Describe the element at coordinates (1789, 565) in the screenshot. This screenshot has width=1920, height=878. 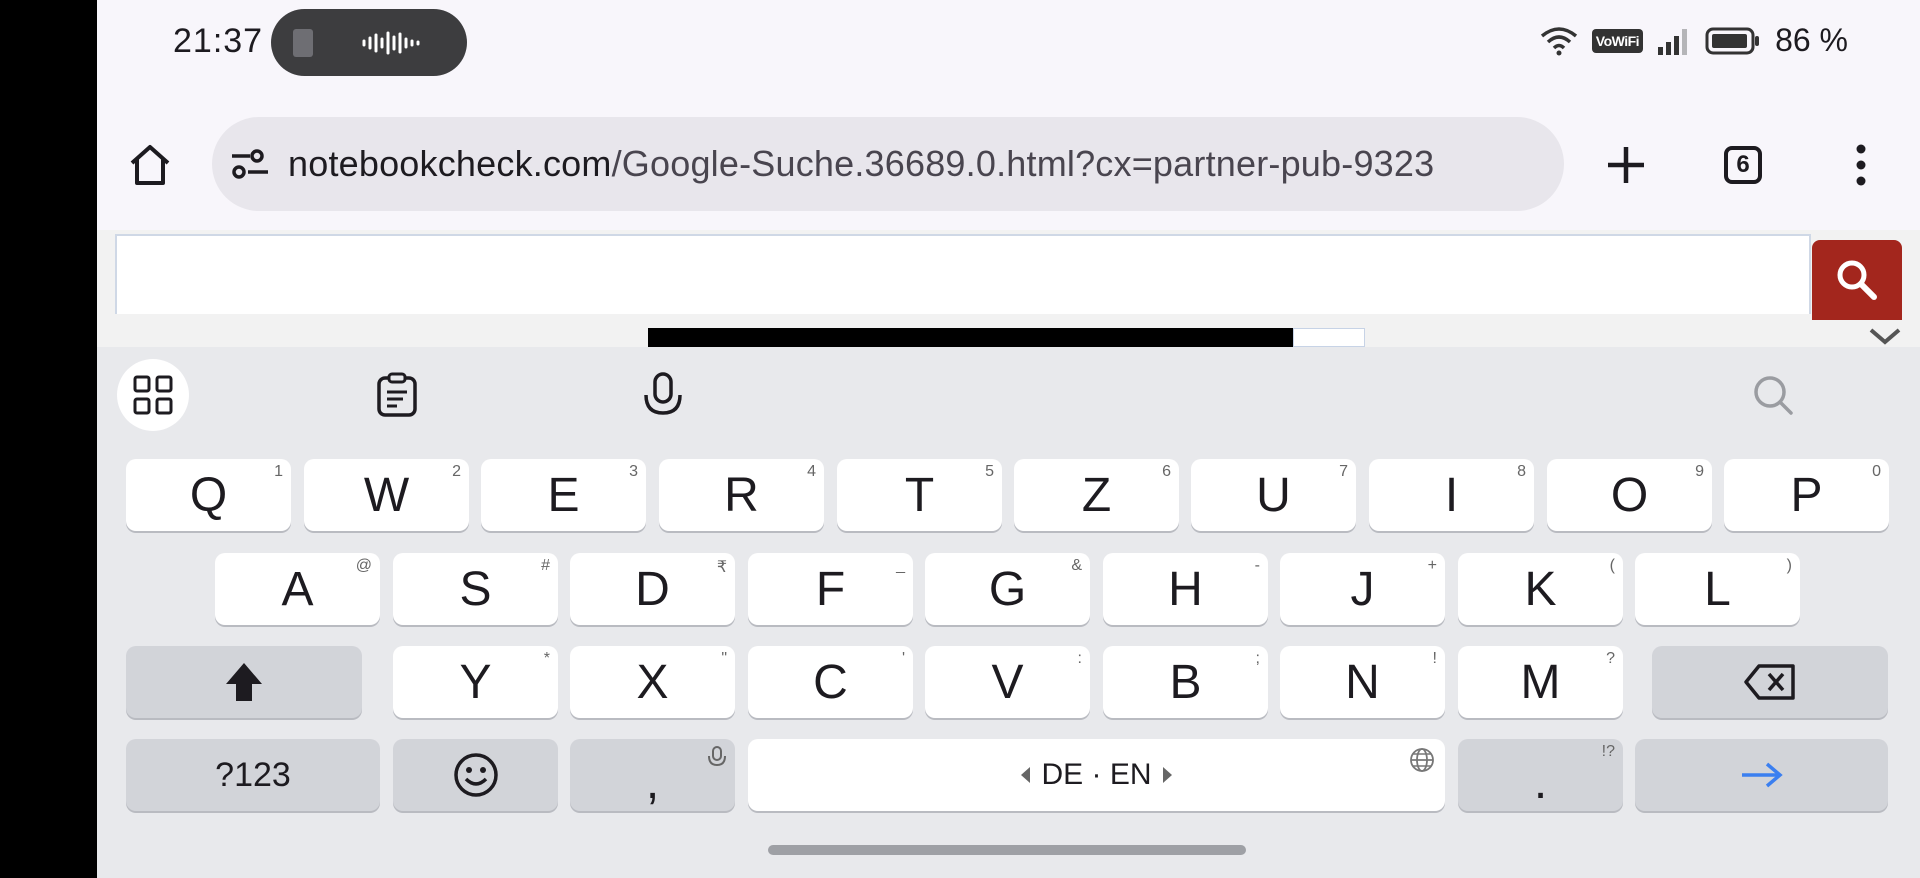
I see `key-hint: )` at that location.